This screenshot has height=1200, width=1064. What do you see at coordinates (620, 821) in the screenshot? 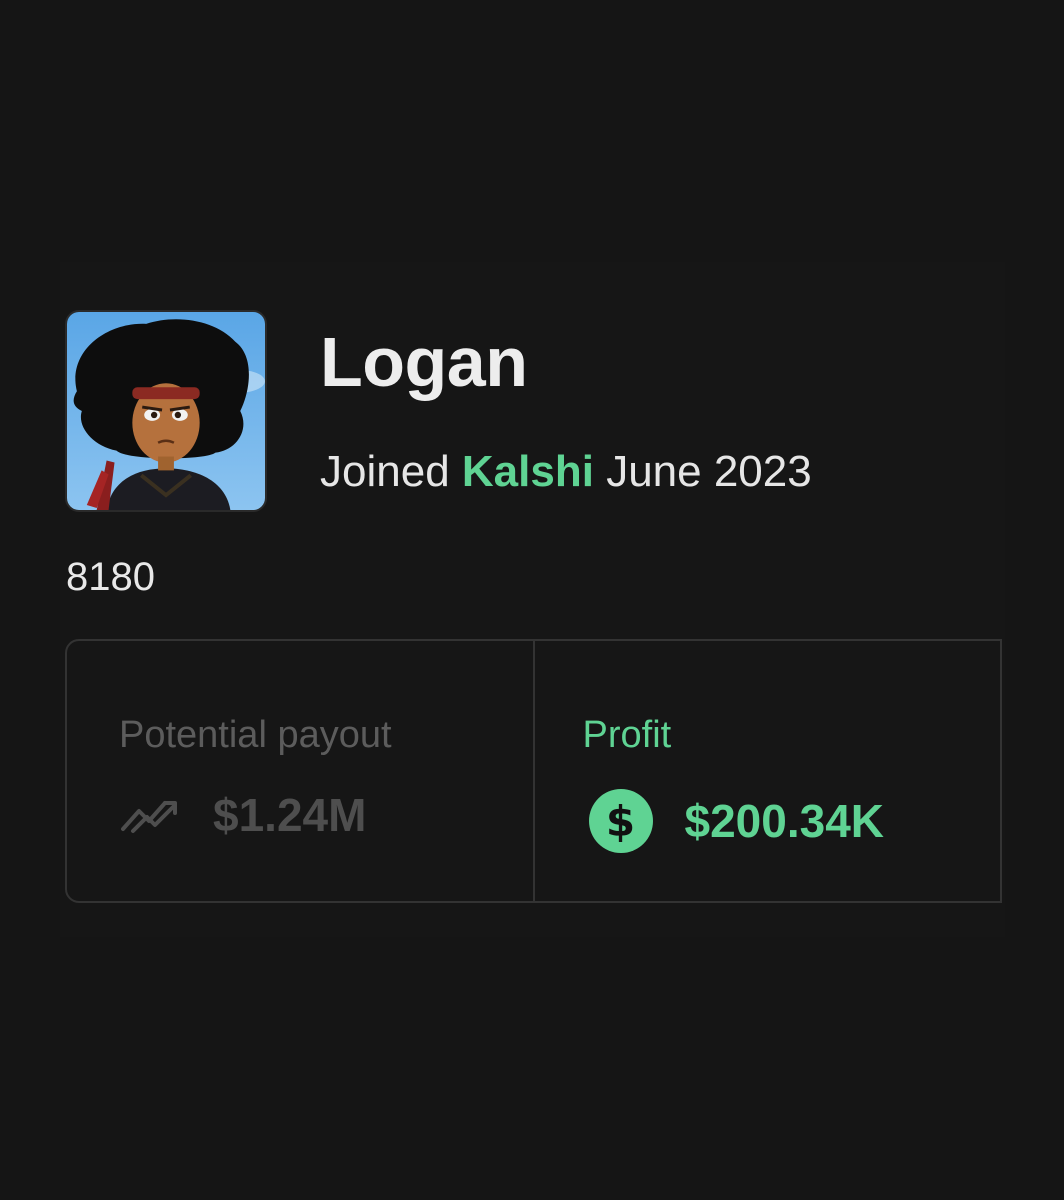
I see `dollar-circle-icon: $` at bounding box center [620, 821].